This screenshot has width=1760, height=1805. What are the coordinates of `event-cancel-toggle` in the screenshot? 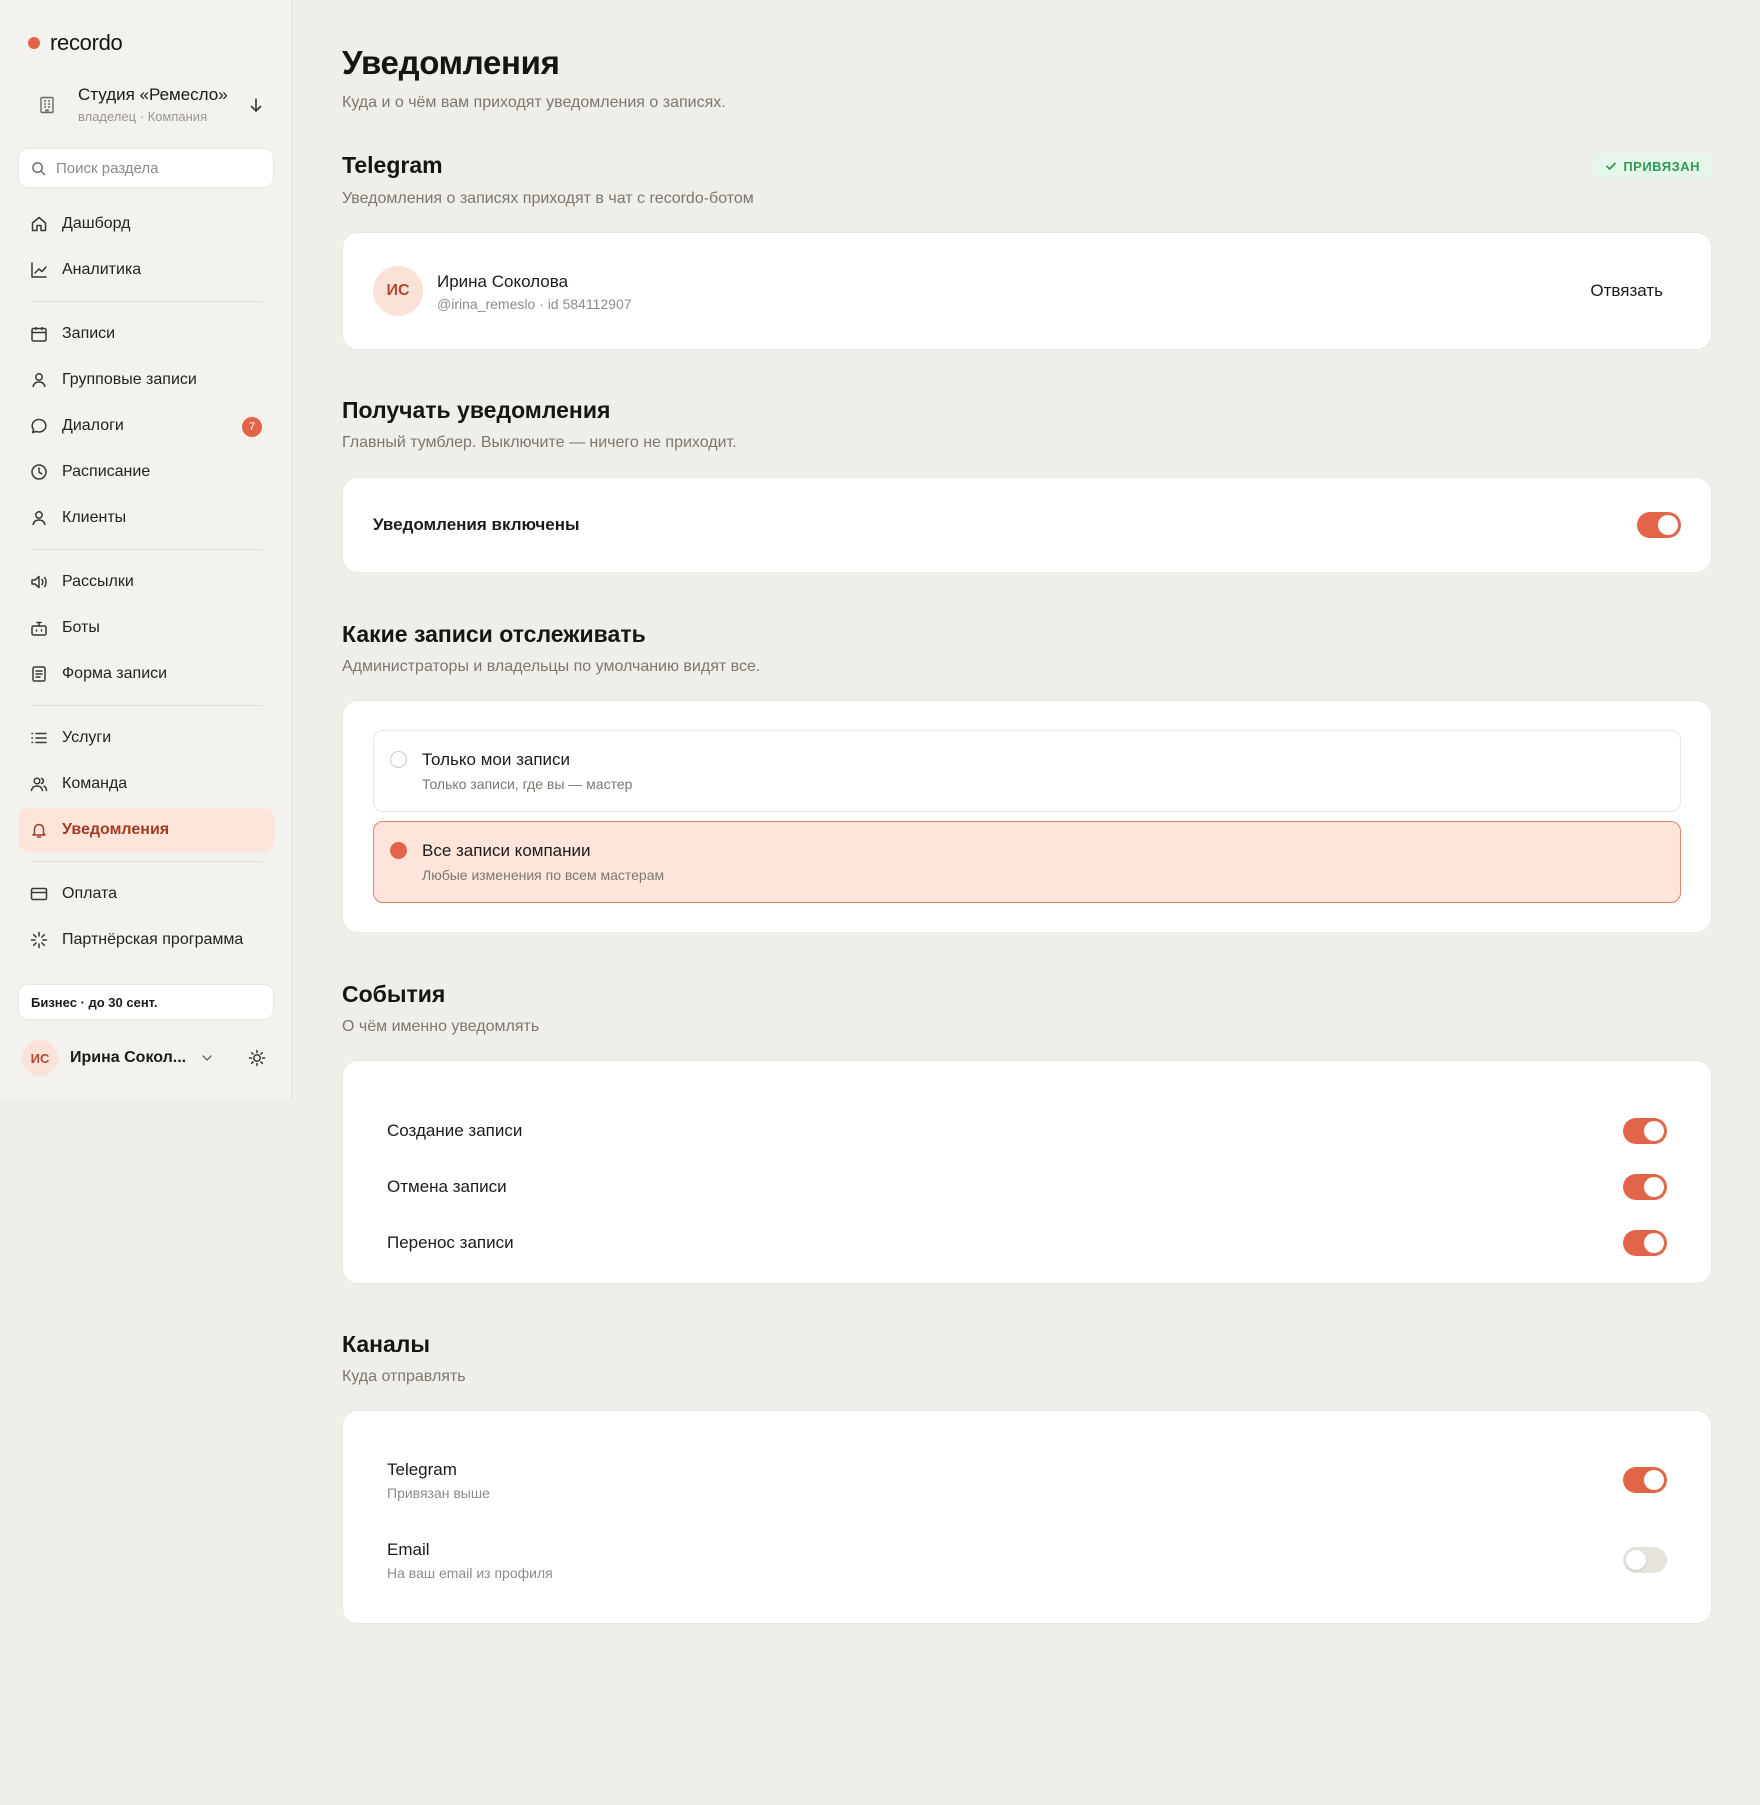 It's located at (1645, 1187).